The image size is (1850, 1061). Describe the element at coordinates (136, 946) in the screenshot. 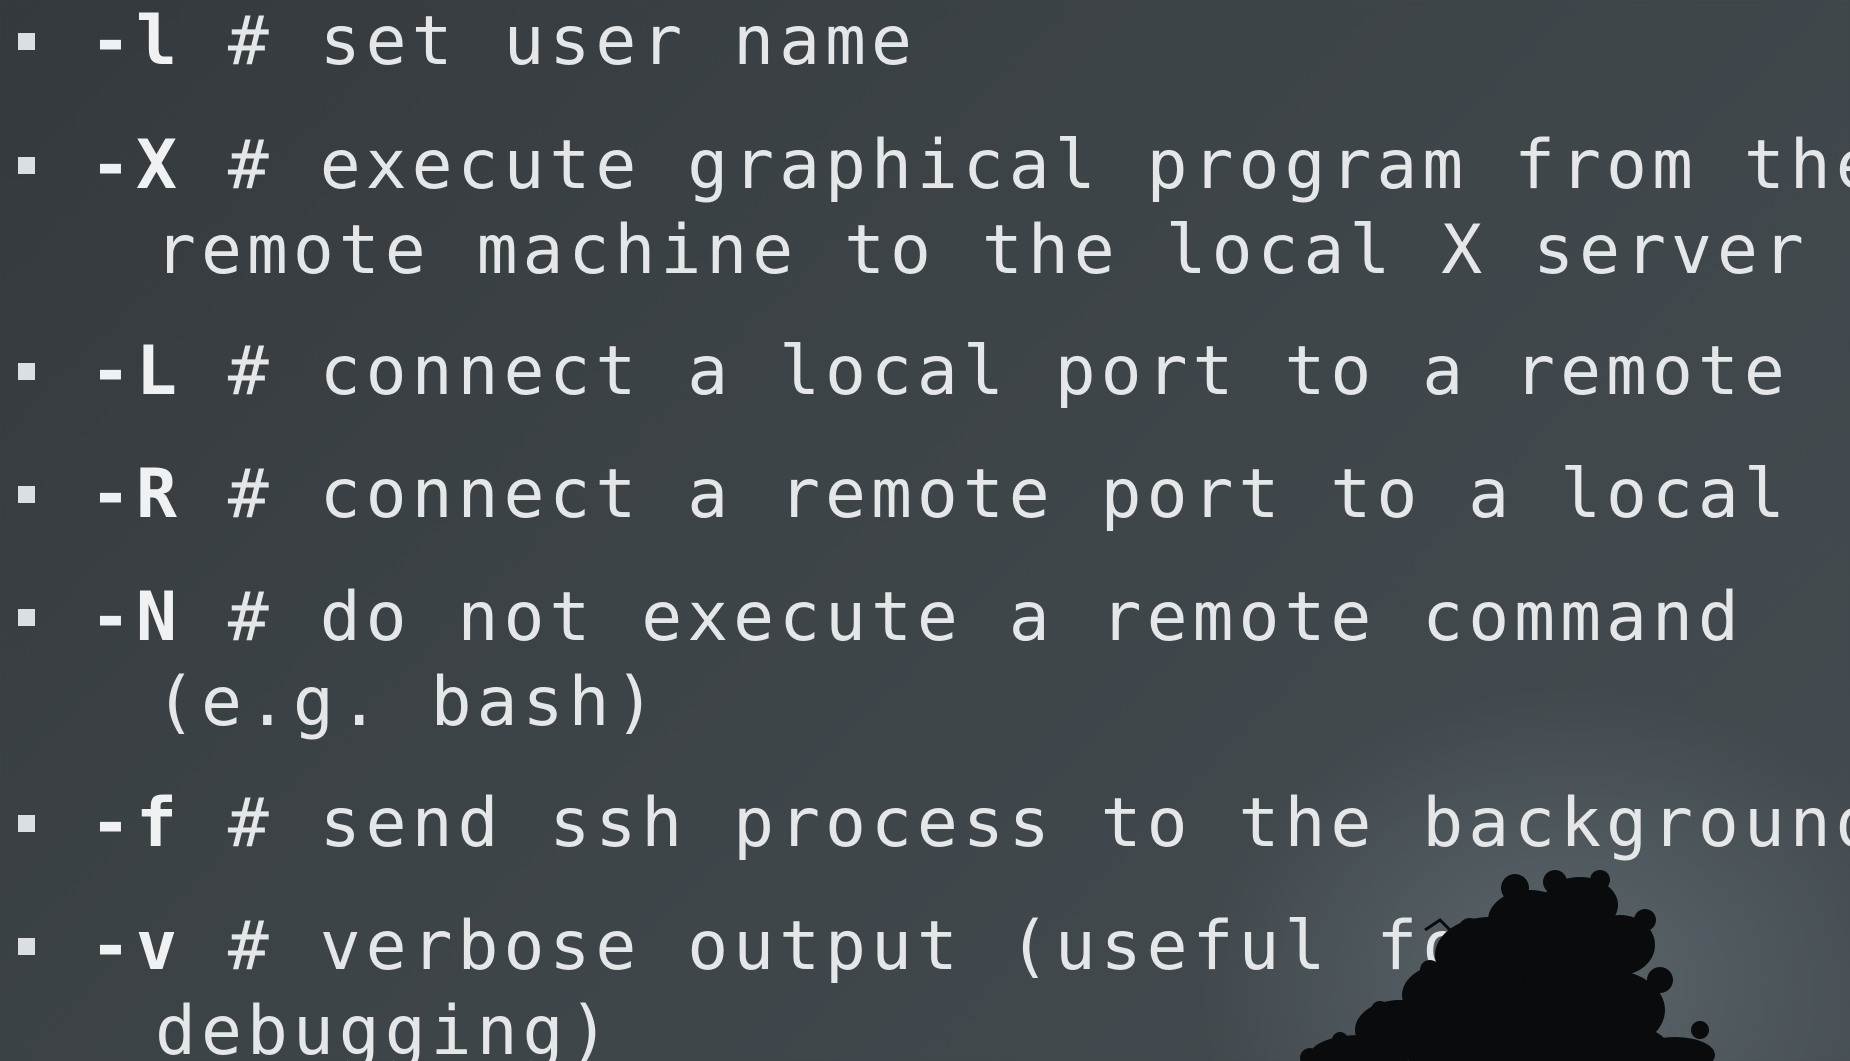

I see `flag-v: -v` at that location.